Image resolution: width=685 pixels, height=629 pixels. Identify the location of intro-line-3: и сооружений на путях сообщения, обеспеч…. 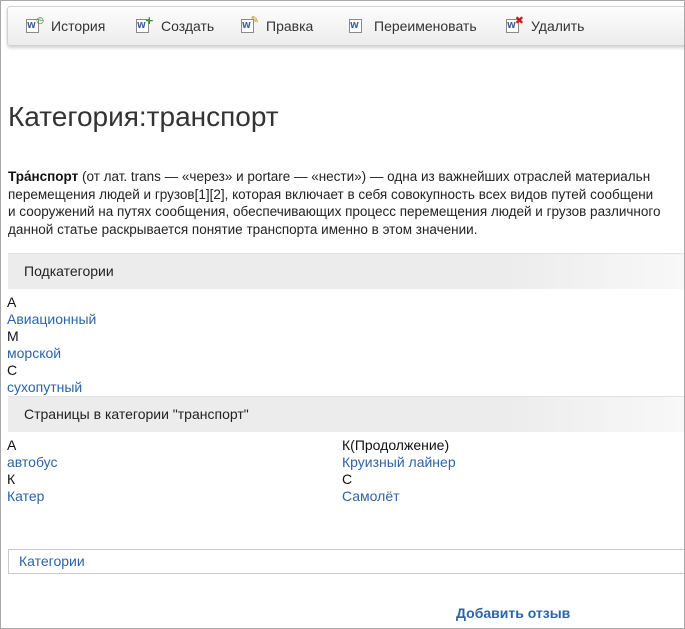
(334, 212).